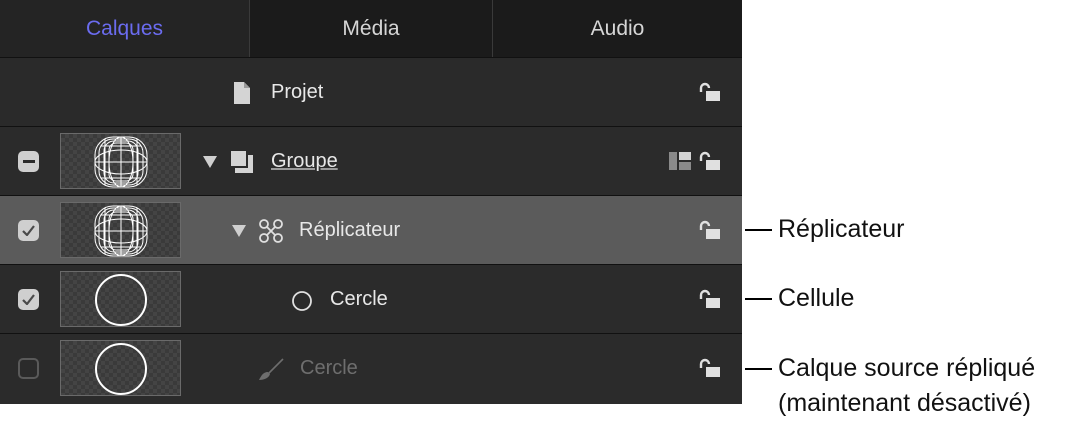 The image size is (1092, 425). What do you see at coordinates (841, 229) in the screenshot?
I see `callout-replicator: Réplicateur` at bounding box center [841, 229].